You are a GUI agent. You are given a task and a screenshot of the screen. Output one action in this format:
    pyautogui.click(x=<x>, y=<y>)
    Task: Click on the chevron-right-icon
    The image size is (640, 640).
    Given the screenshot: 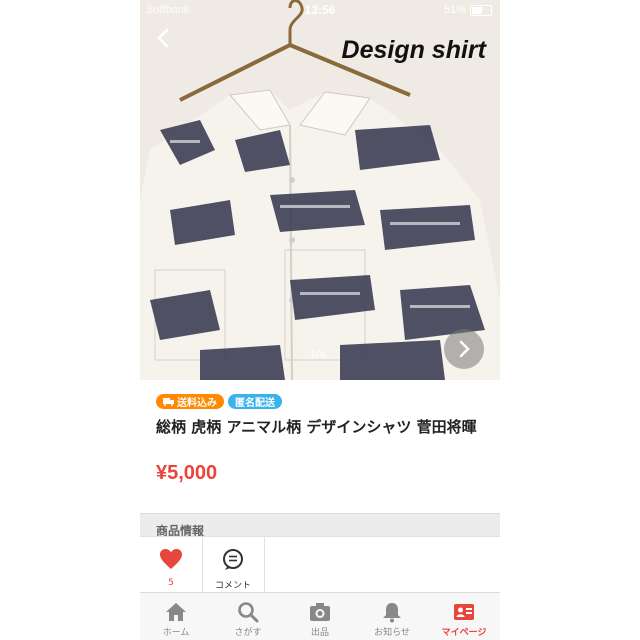 What is the action you would take?
    pyautogui.click(x=464, y=349)
    